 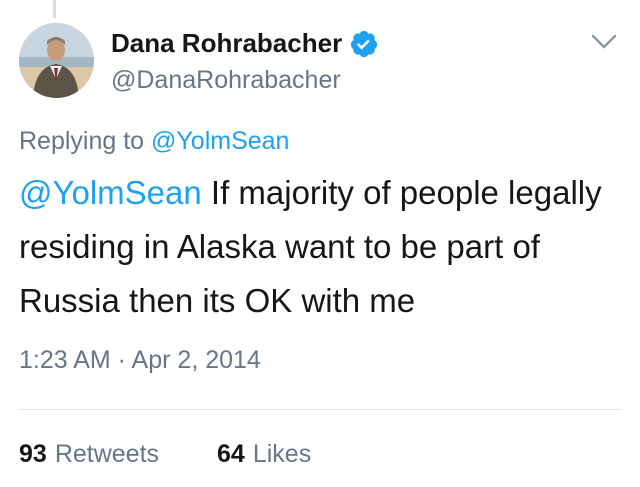 What do you see at coordinates (107, 454) in the screenshot?
I see `retweets-label: Retweets` at bounding box center [107, 454].